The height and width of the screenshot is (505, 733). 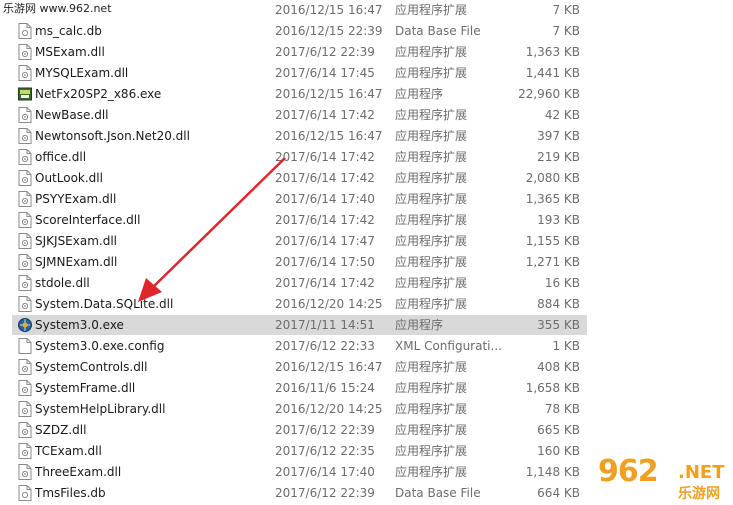 What do you see at coordinates (562, 115) in the screenshot?
I see `file-size: 42 KB` at bounding box center [562, 115].